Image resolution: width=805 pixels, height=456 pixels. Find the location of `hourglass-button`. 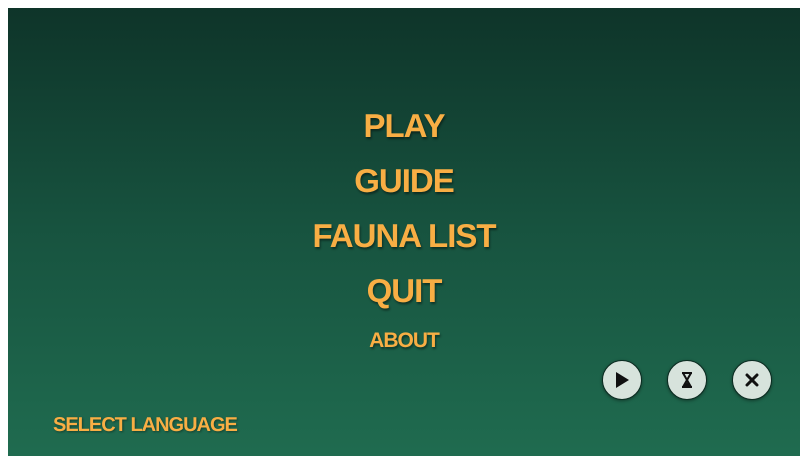

hourglass-button is located at coordinates (687, 380).